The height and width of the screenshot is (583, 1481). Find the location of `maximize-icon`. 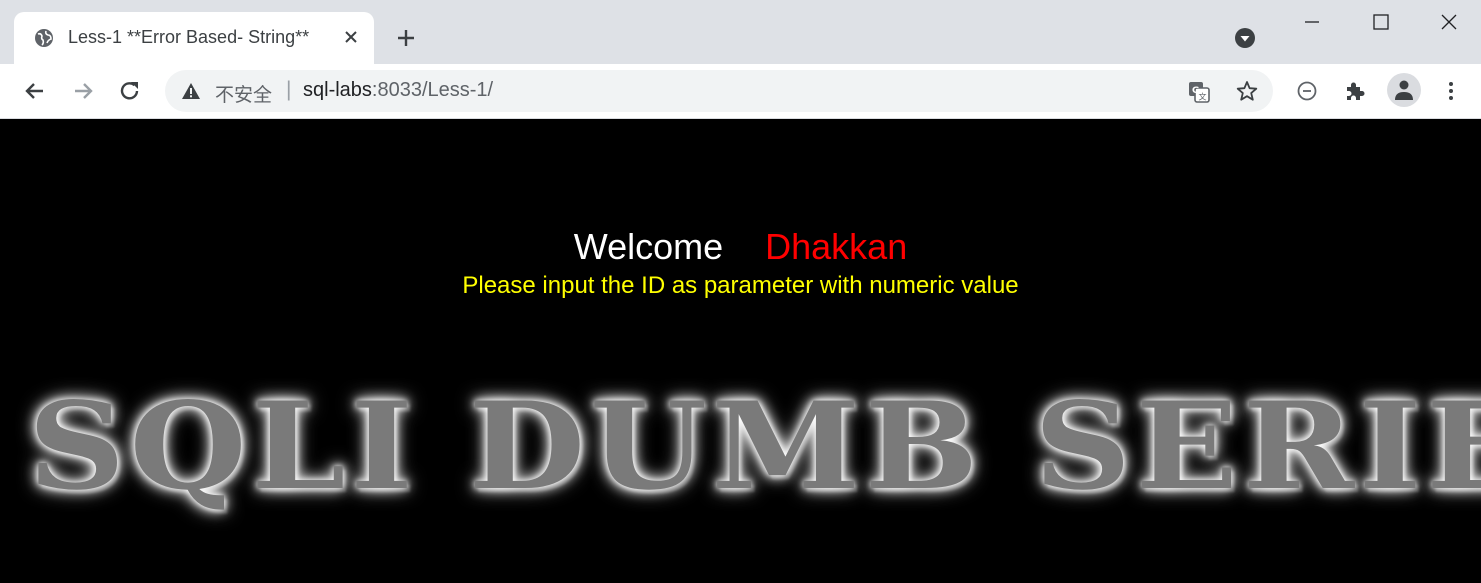

maximize-icon is located at coordinates (1381, 22).